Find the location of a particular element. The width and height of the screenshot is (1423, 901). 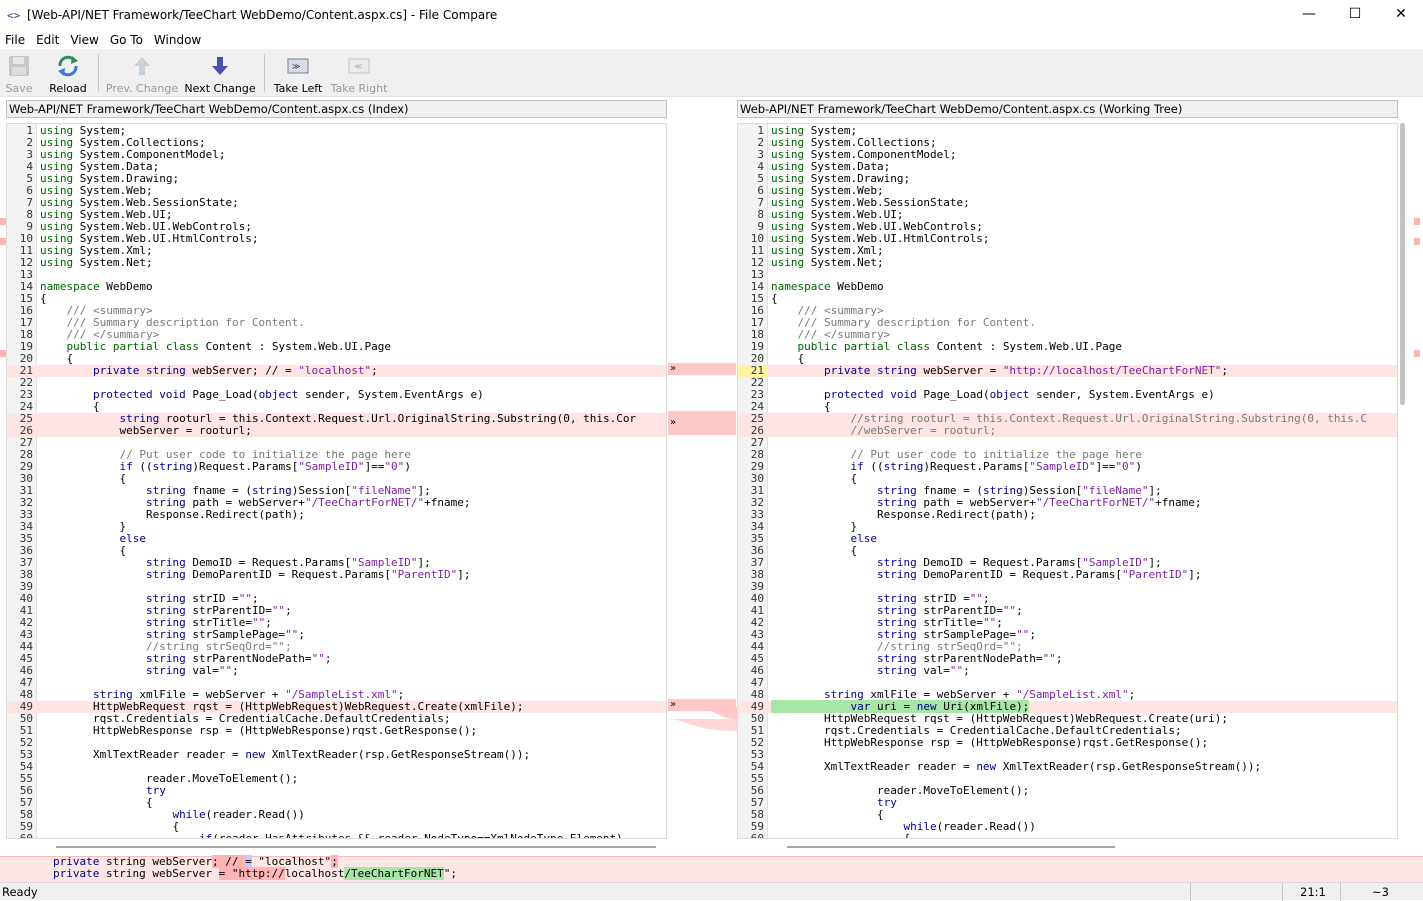

arrow-up-icon is located at coordinates (142, 65).